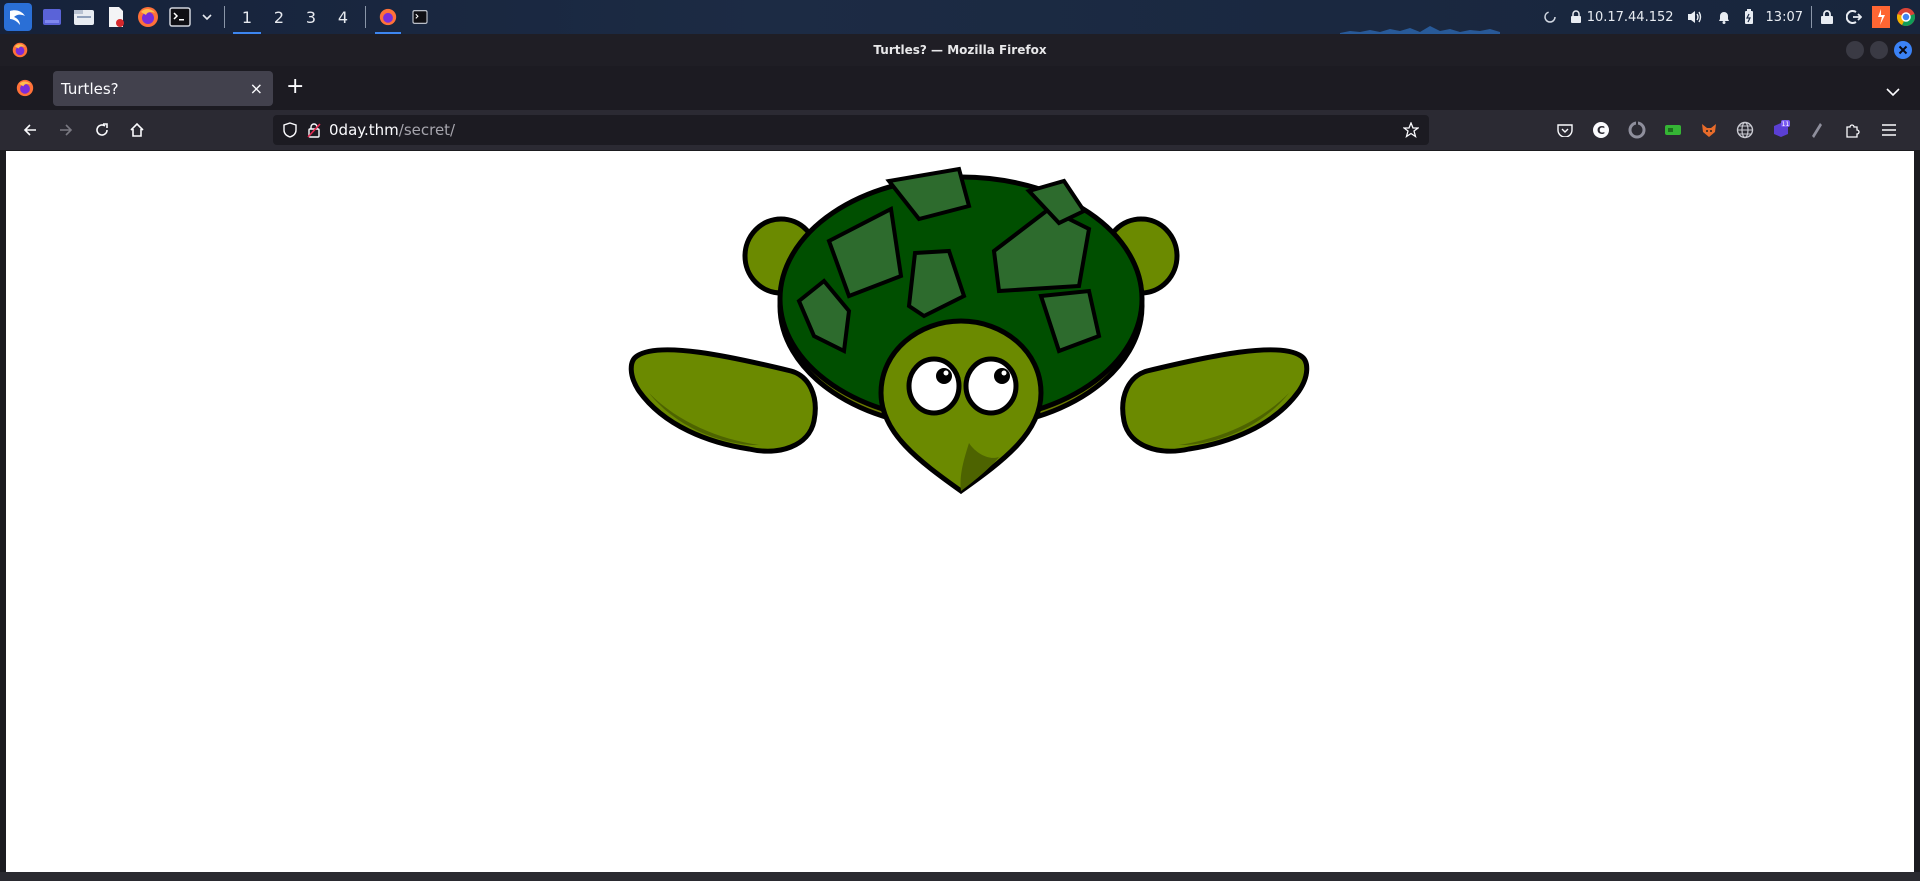  I want to click on window-bottom-border, so click(960, 876).